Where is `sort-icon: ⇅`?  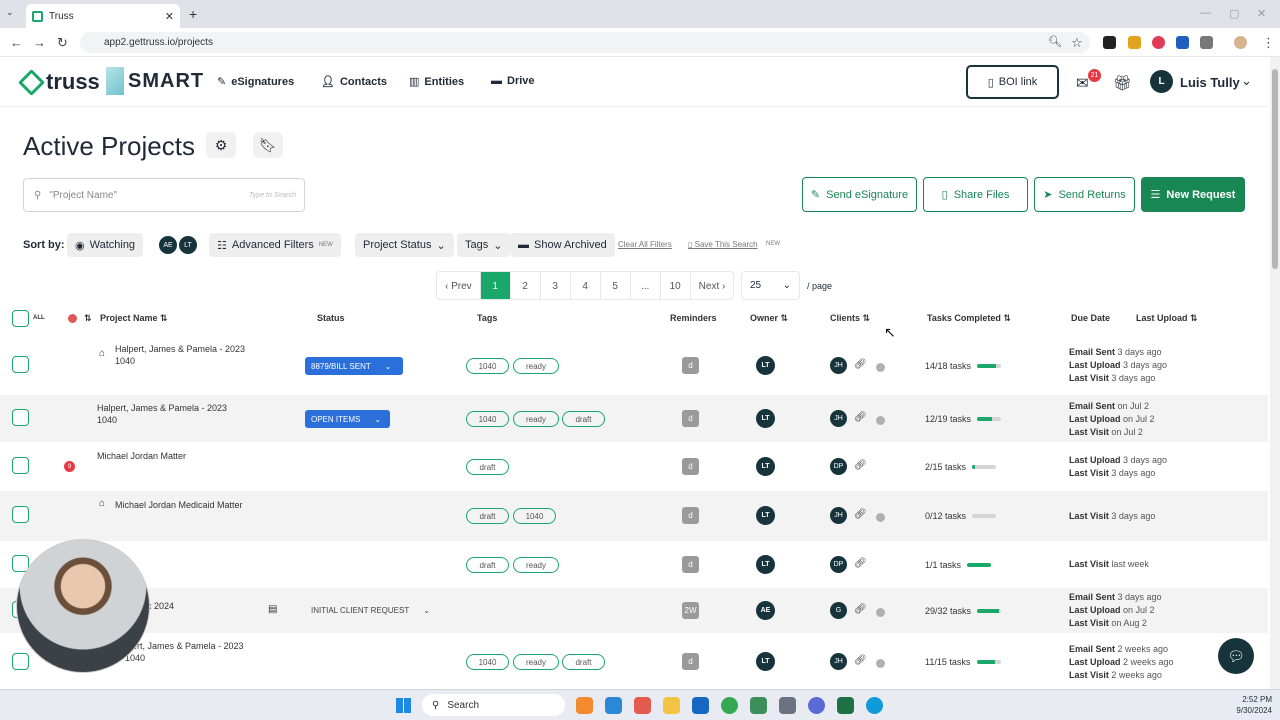
sort-icon: ⇅ is located at coordinates (88, 318).